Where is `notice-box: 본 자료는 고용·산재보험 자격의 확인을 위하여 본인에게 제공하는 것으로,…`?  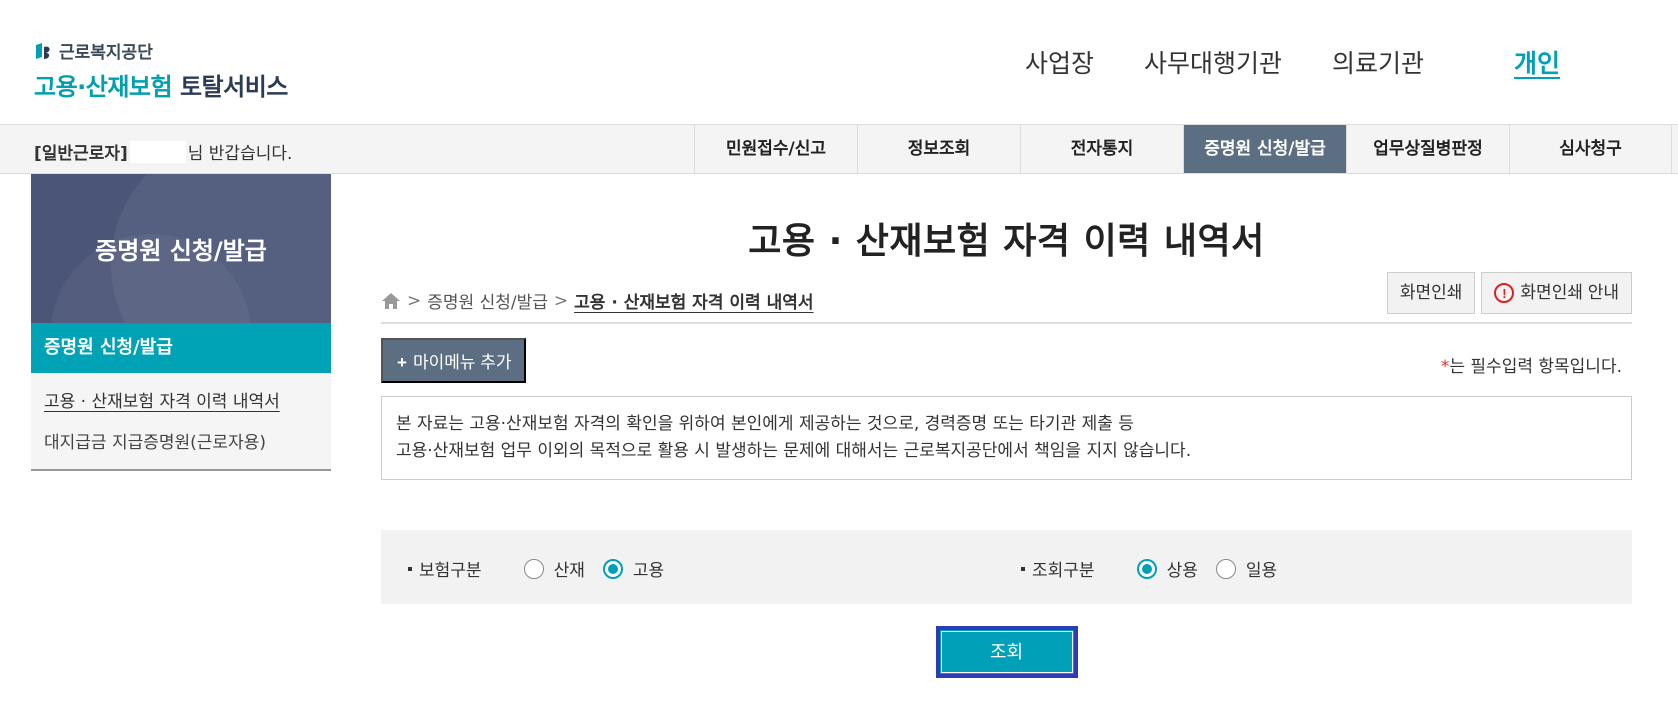 notice-box: 본 자료는 고용·산재보험 자격의 확인을 위하여 본인에게 제공하는 것으로,… is located at coordinates (1006, 438).